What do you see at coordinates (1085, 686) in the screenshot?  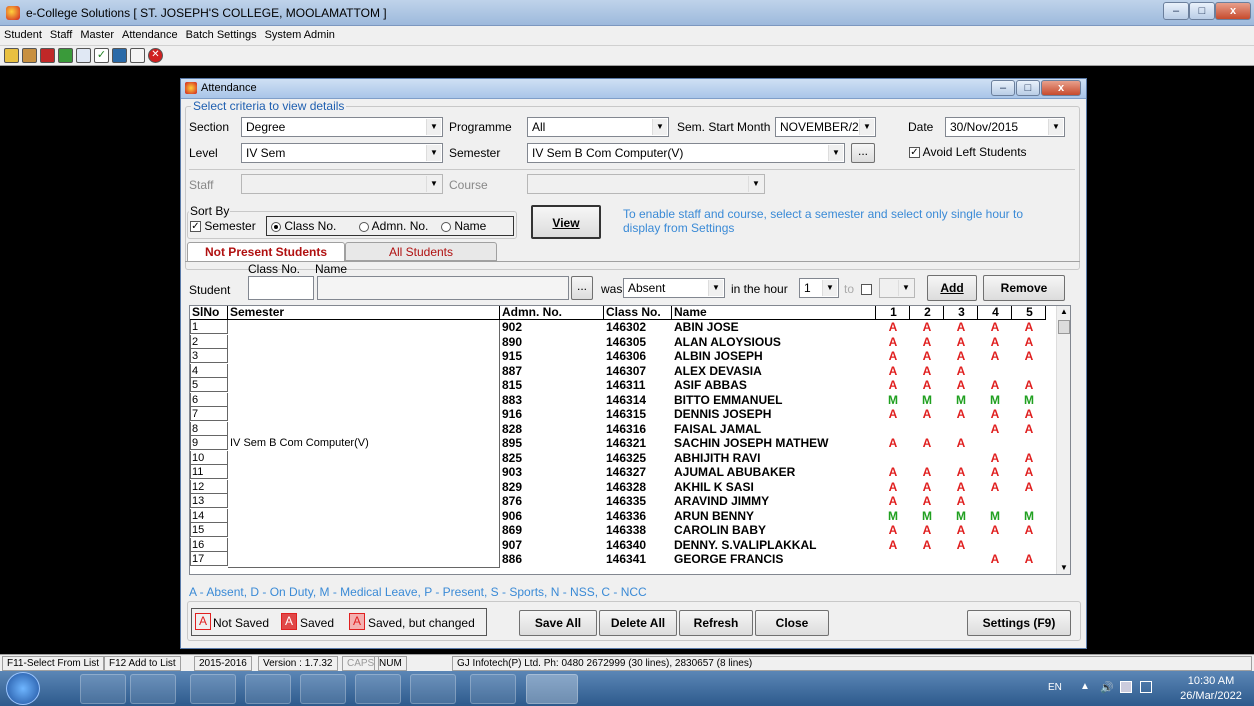 I see `tray-expand-icon: ▲` at bounding box center [1085, 686].